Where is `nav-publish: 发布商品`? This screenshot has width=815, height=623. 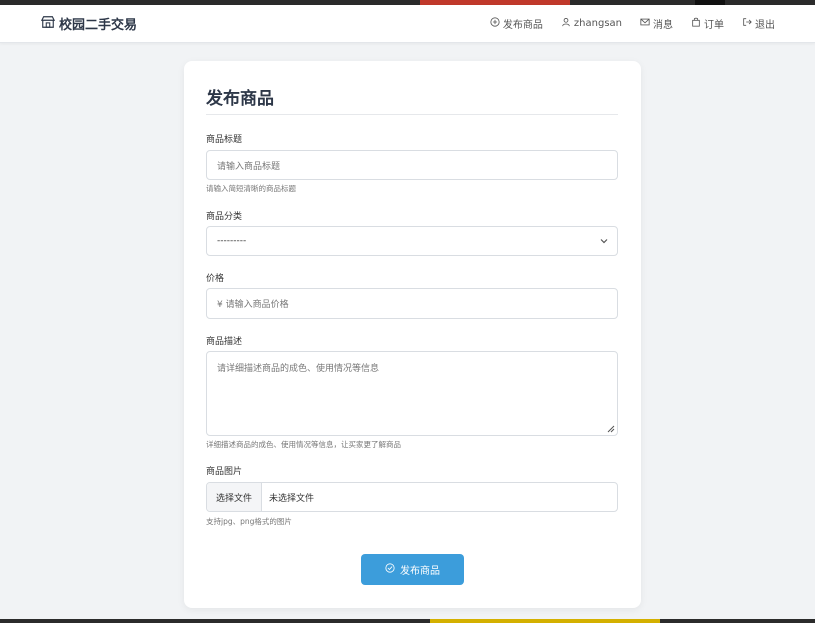
nav-publish: 发布商品 is located at coordinates (516, 23).